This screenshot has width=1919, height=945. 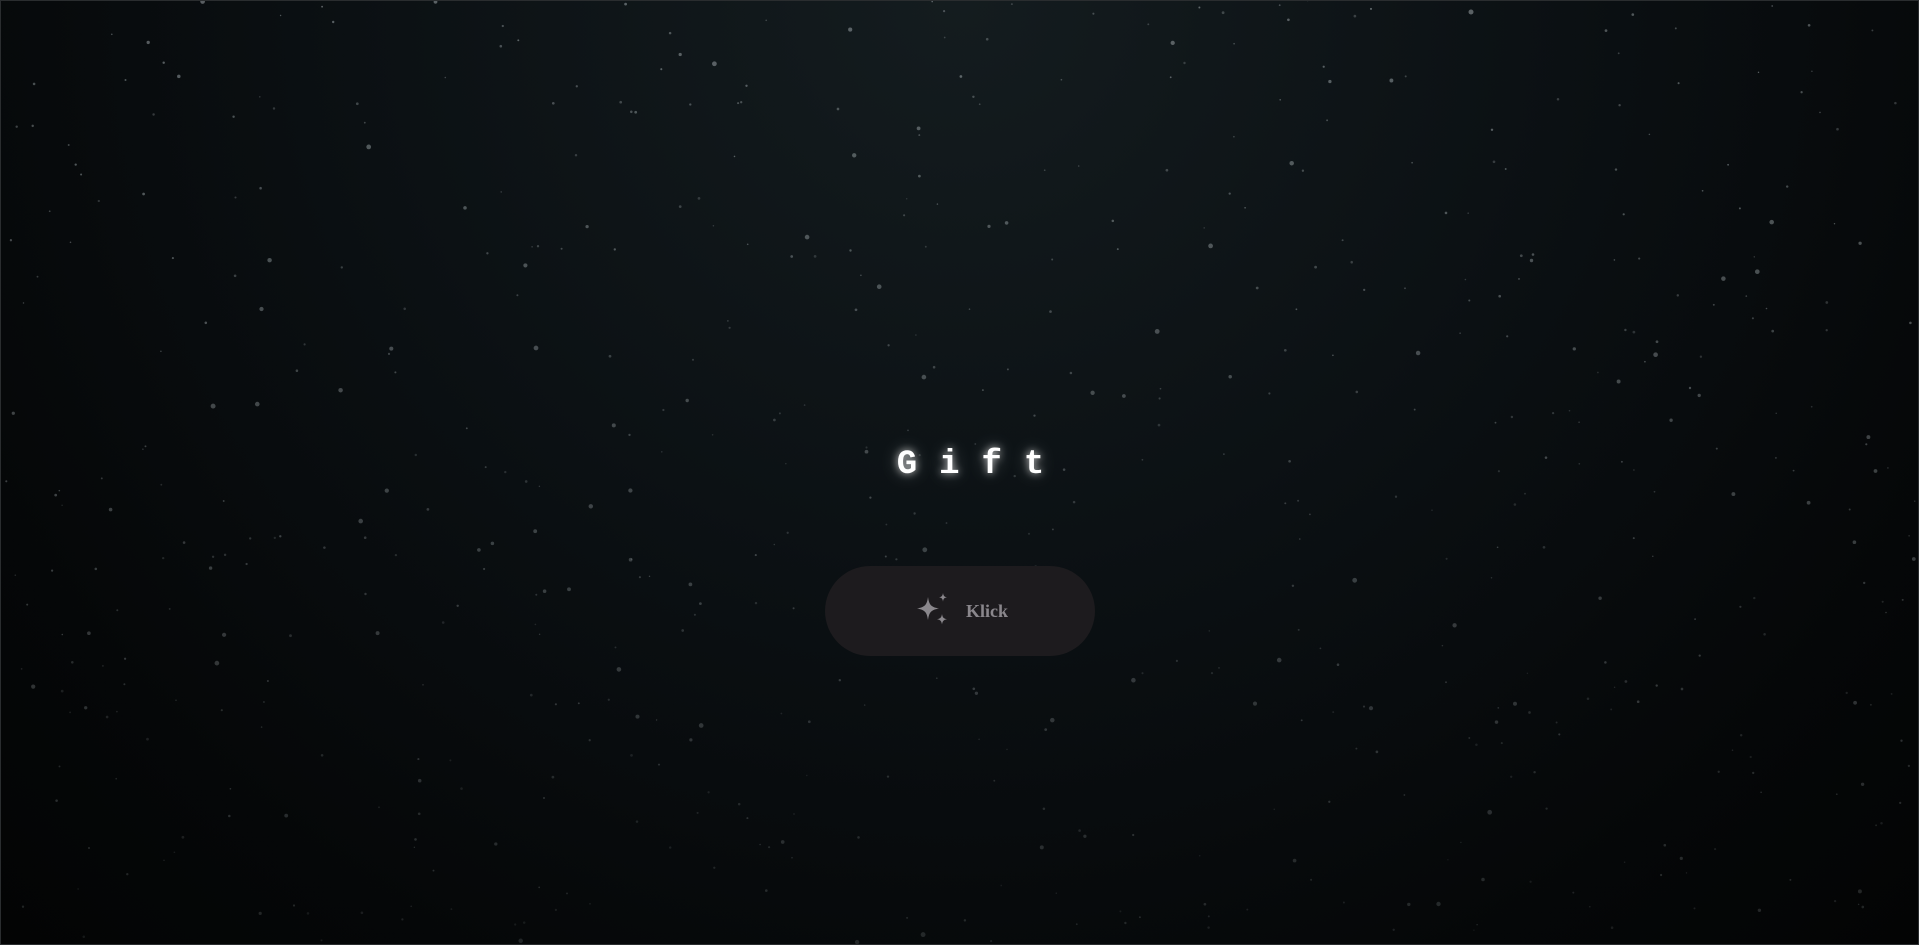 What do you see at coordinates (960, 611) in the screenshot?
I see `klick-button: Klick` at bounding box center [960, 611].